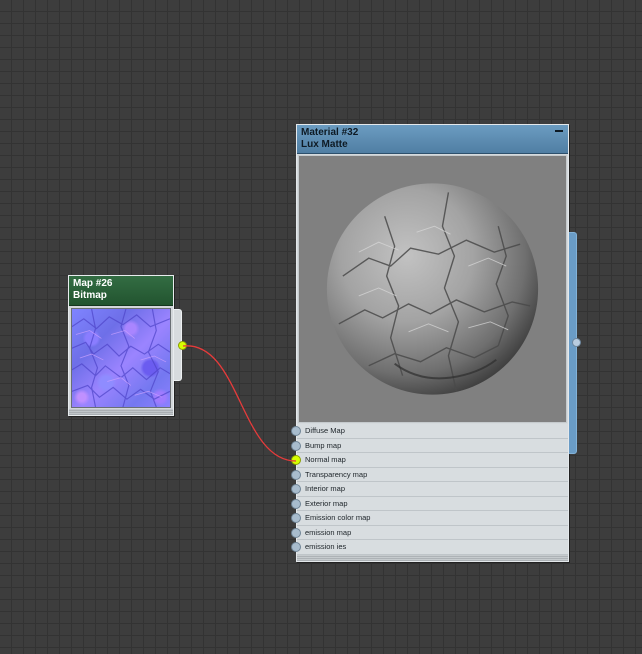  I want to click on input-socket-linked, so click(296, 460).